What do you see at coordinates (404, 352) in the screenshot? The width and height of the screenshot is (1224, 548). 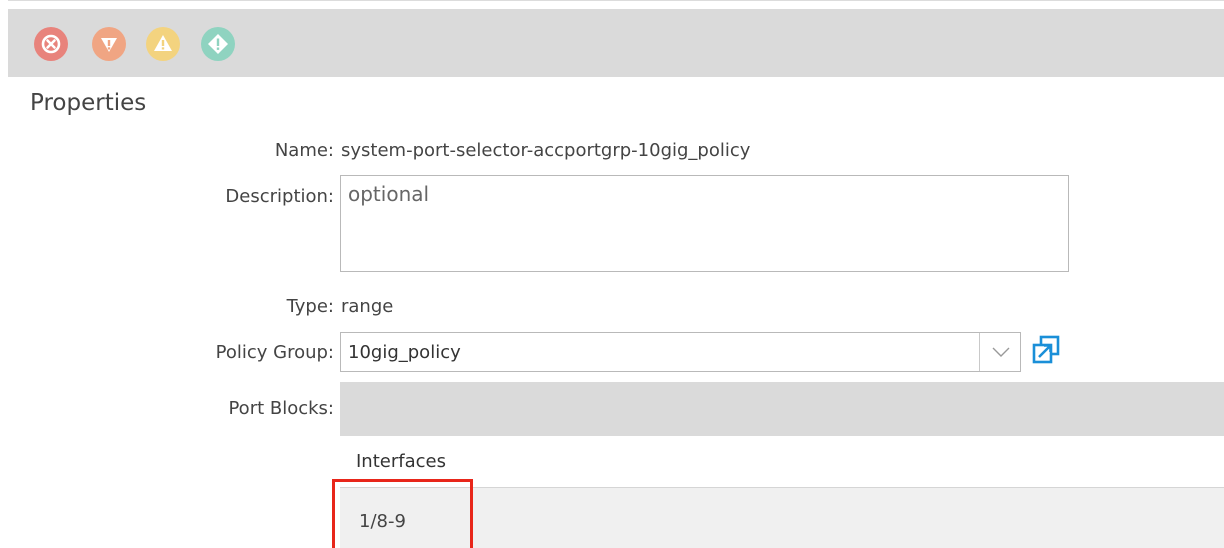 I see `policy-group-value: 10gig_policy` at bounding box center [404, 352].